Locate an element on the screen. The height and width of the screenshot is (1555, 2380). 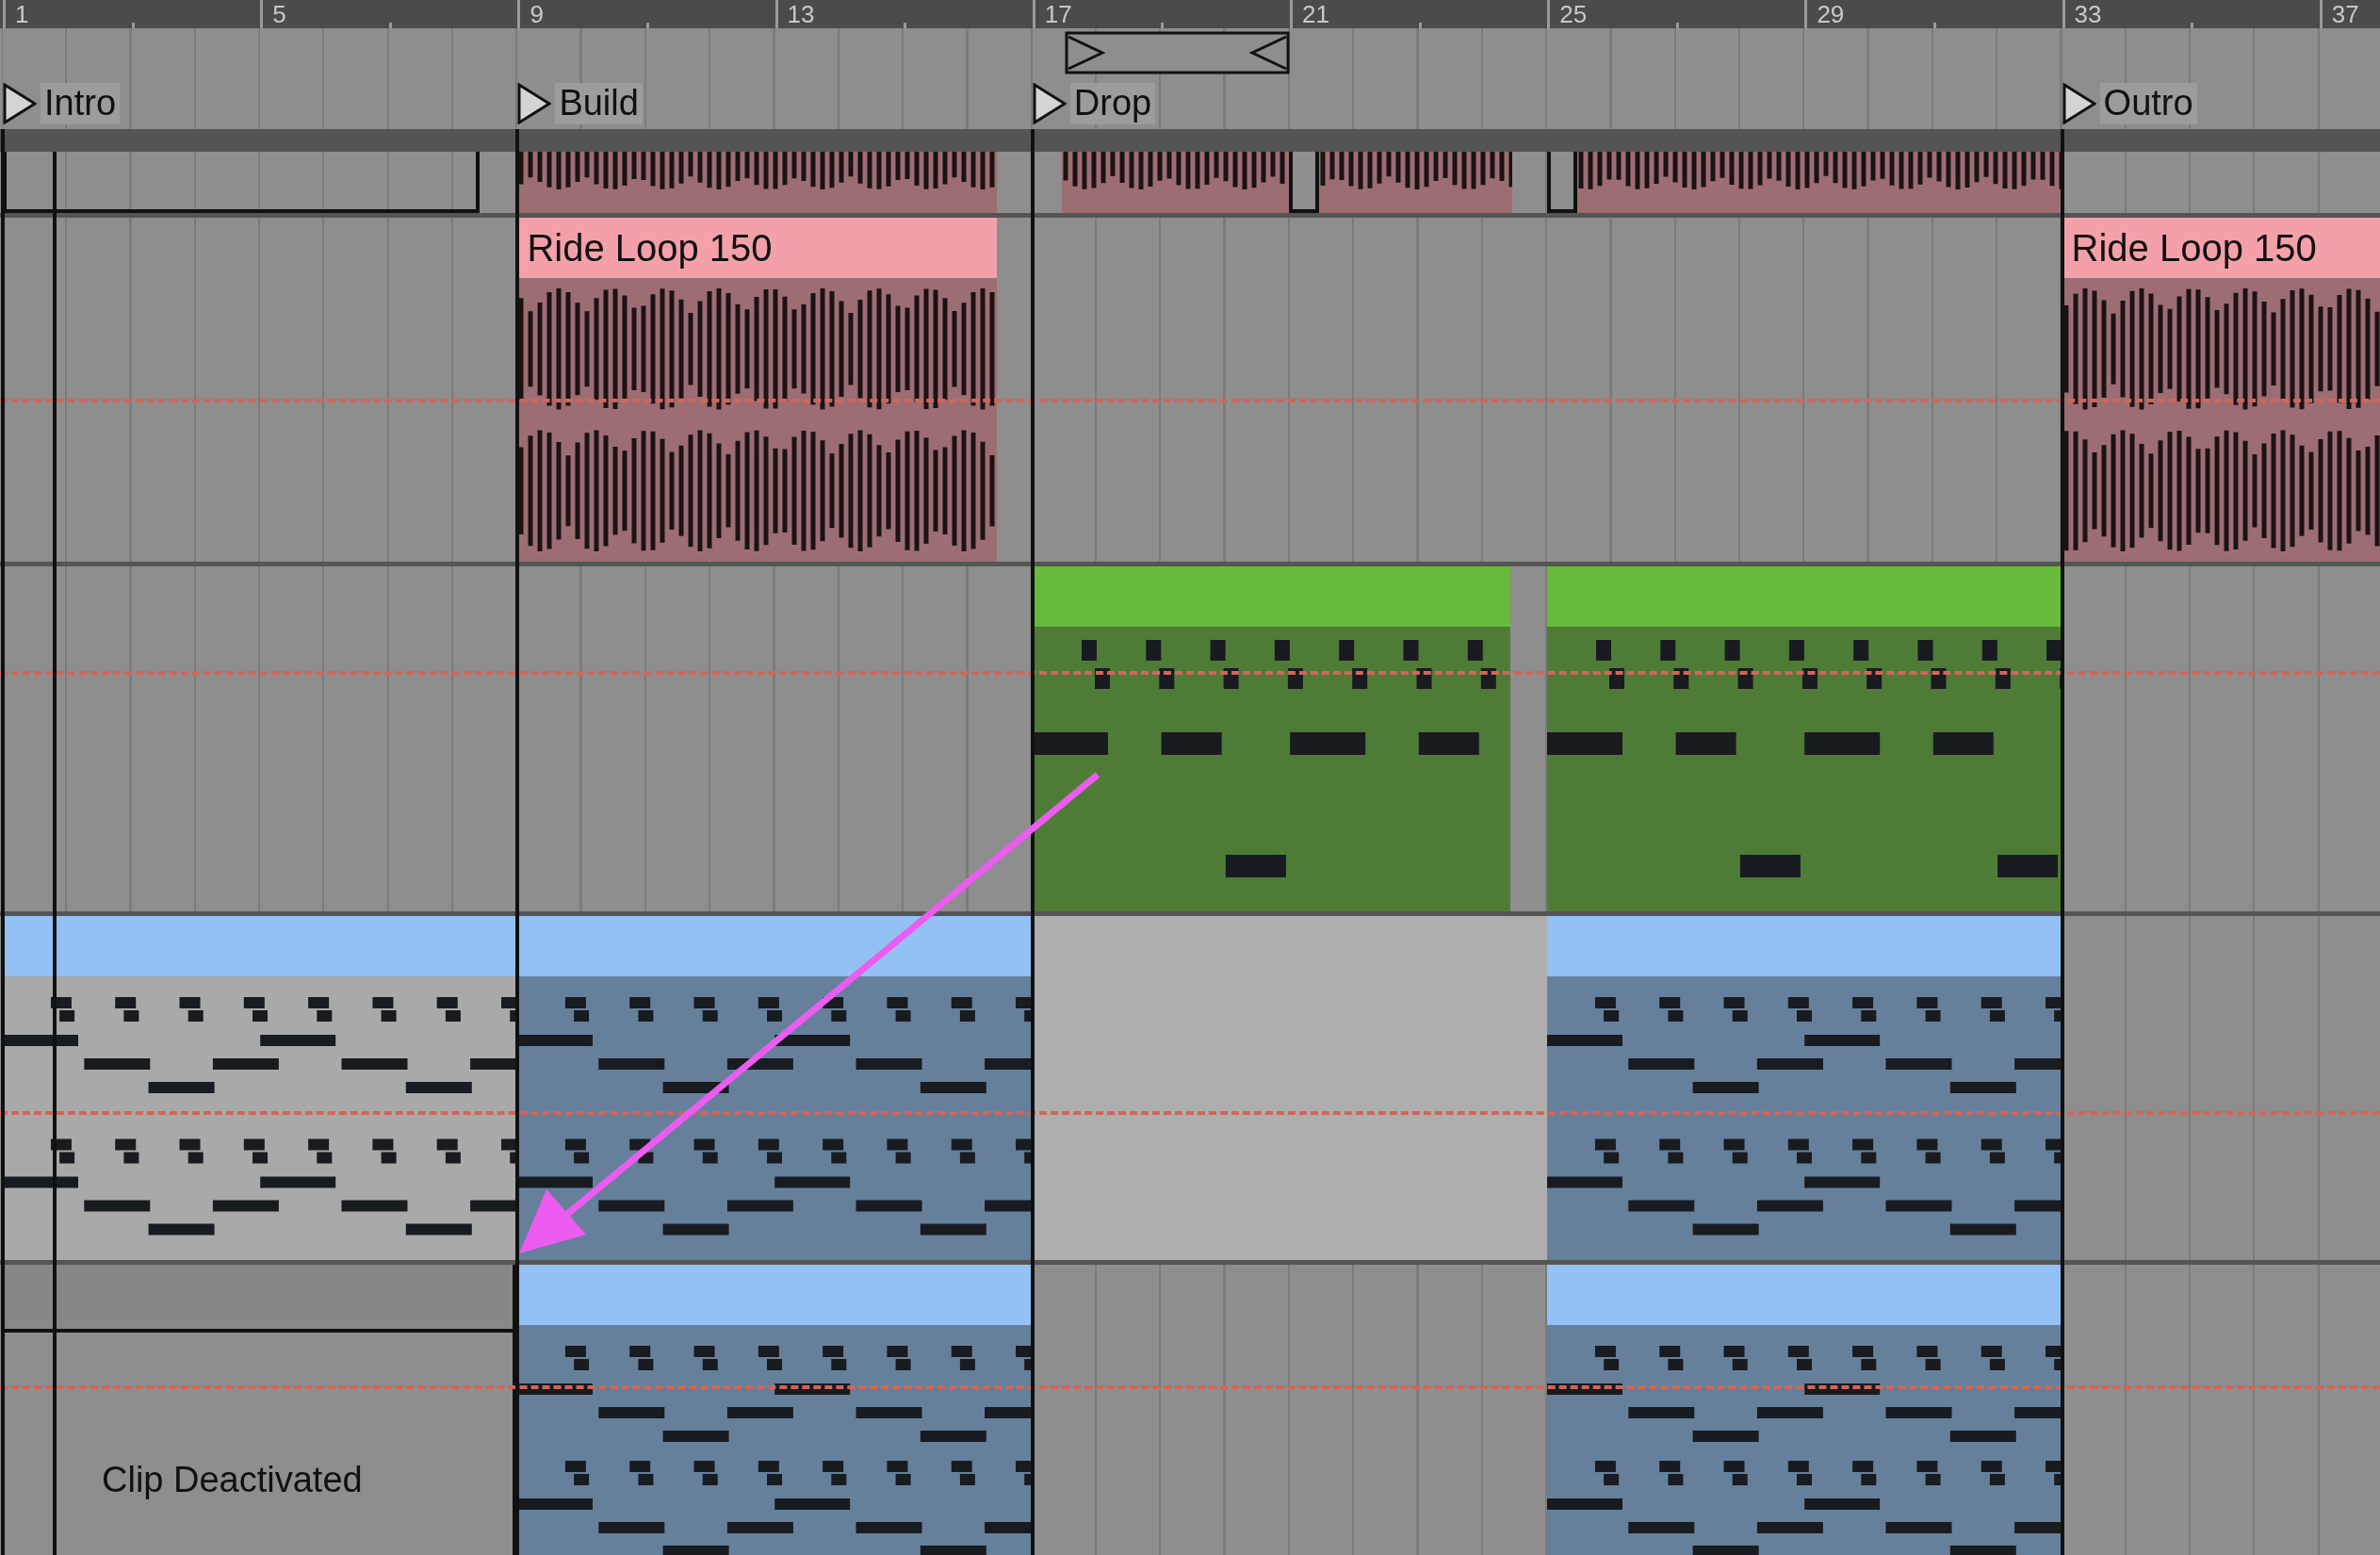
marker-label: Outro is located at coordinates (2148, 103).